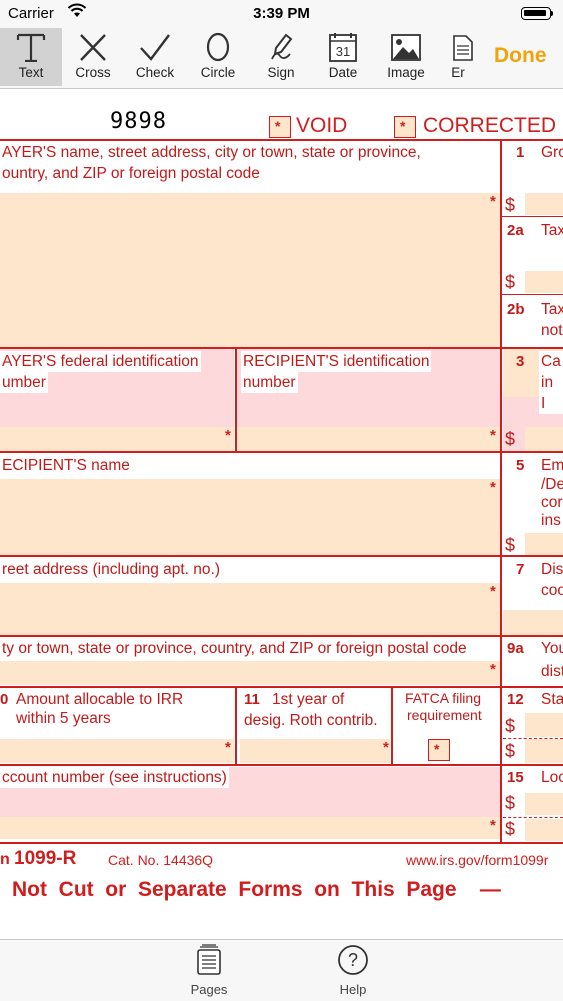 This screenshot has height=1001, width=563. I want to click on corrected-checkbox: *, so click(405, 127).